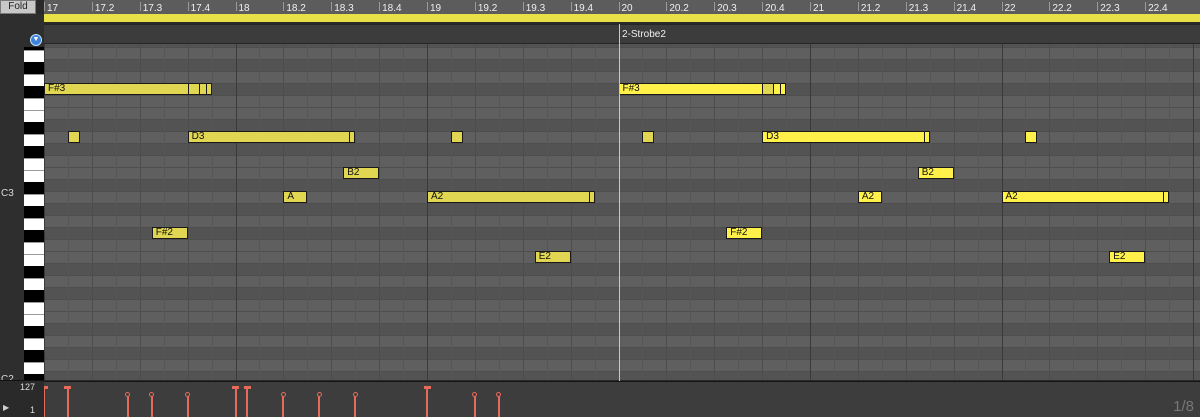 The height and width of the screenshot is (417, 1200). I want to click on grid-zoom-label: 1/8, so click(1183, 406).